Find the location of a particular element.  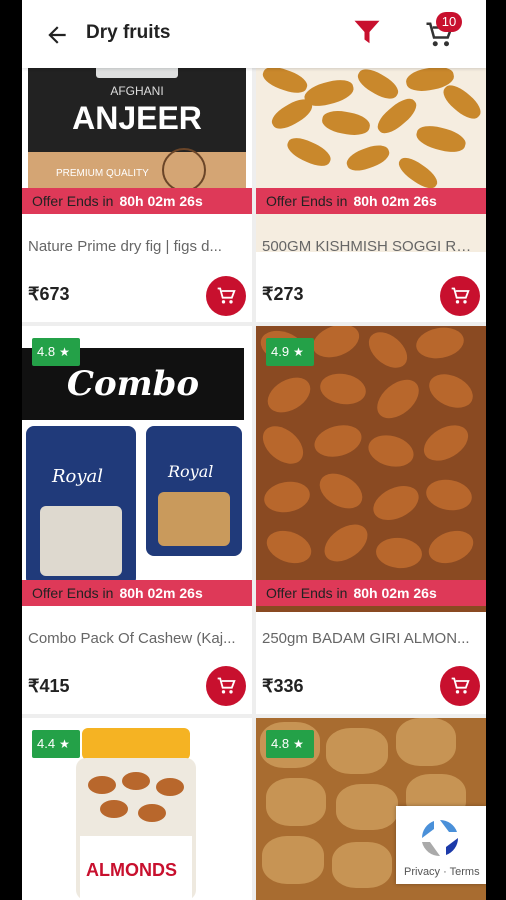

recaptcha-links: Privacy · Terms is located at coordinates (442, 872).